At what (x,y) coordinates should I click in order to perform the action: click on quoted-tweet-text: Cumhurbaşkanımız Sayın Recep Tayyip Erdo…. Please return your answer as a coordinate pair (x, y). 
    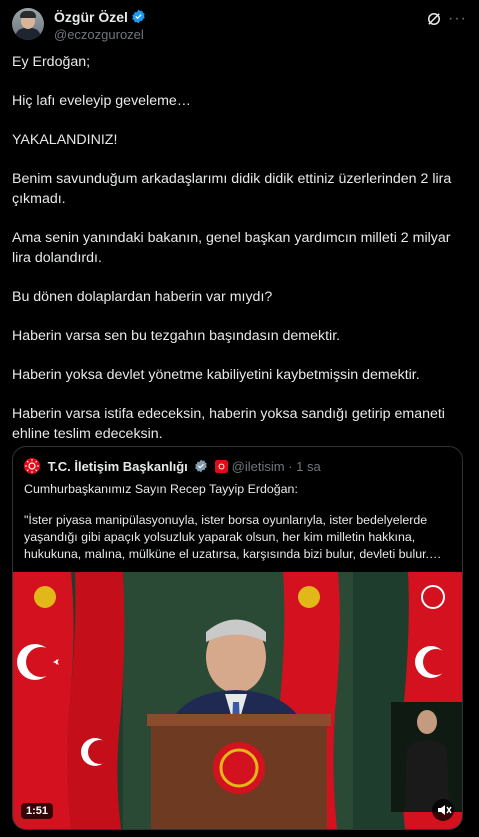
    Looking at the image, I should click on (238, 529).